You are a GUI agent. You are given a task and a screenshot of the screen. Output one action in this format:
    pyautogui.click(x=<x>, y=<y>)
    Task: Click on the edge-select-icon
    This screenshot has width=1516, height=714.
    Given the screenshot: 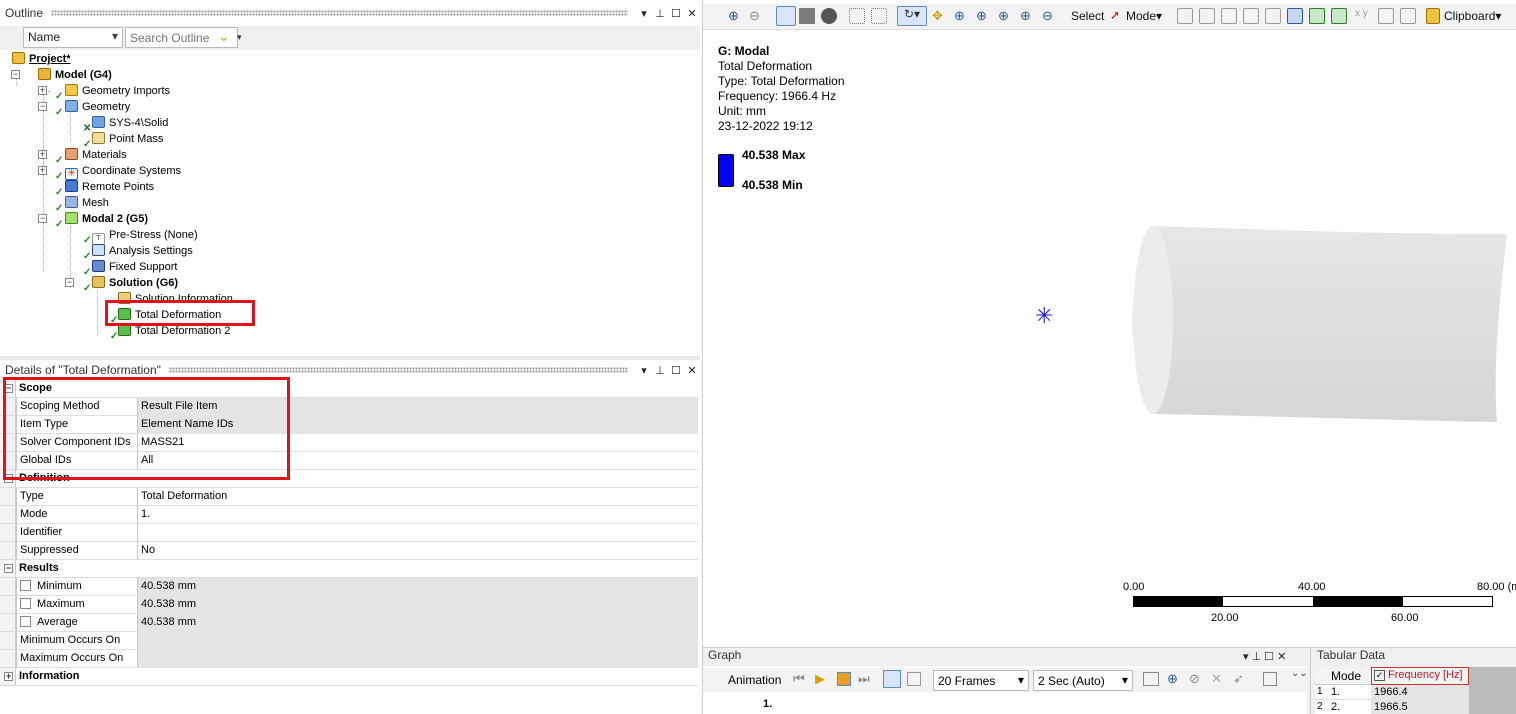 What is the action you would take?
    pyautogui.click(x=1207, y=16)
    